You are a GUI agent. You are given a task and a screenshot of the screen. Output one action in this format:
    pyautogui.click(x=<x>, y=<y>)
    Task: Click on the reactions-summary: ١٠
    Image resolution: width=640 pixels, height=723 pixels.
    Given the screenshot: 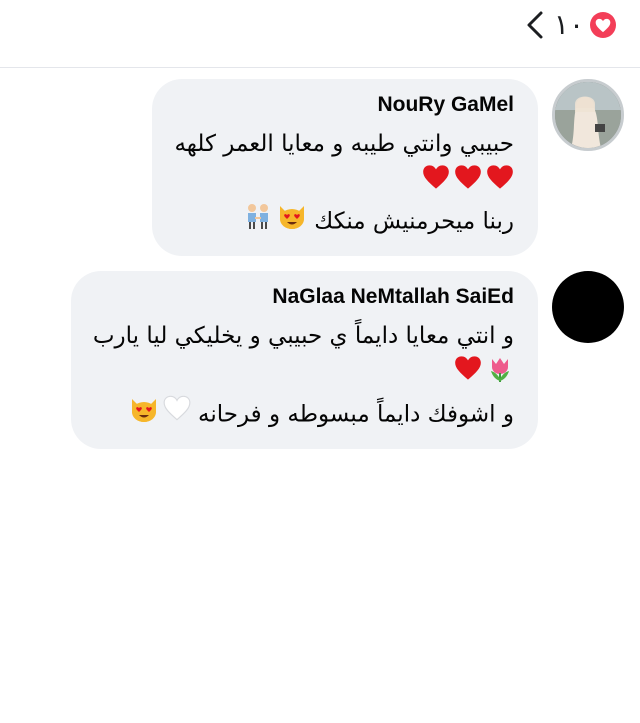 What is the action you would take?
    pyautogui.click(x=569, y=25)
    